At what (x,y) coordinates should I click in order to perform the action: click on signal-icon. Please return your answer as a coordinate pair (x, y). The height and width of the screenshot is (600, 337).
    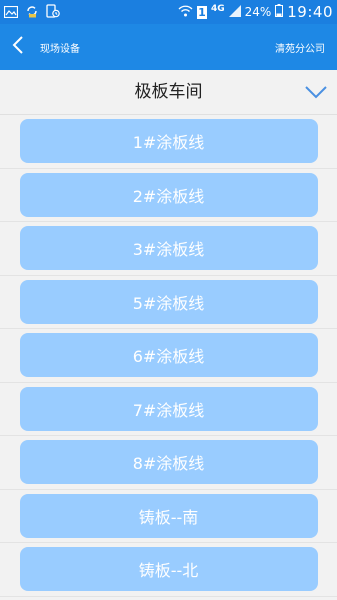
    Looking at the image, I should click on (234, 12).